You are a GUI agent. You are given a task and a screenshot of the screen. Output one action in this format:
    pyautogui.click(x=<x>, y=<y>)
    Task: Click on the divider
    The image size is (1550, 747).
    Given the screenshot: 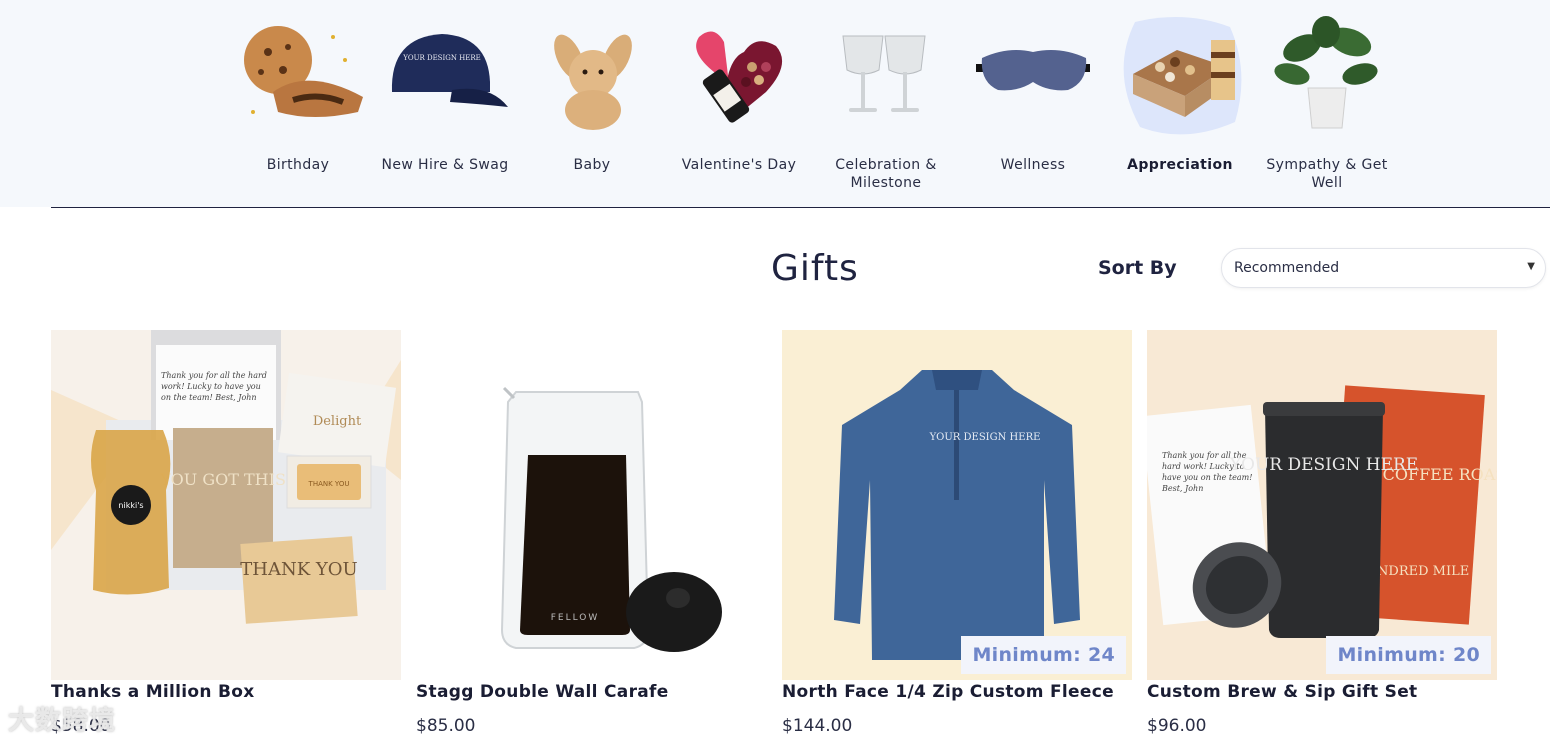 What is the action you would take?
    pyautogui.click(x=800, y=207)
    